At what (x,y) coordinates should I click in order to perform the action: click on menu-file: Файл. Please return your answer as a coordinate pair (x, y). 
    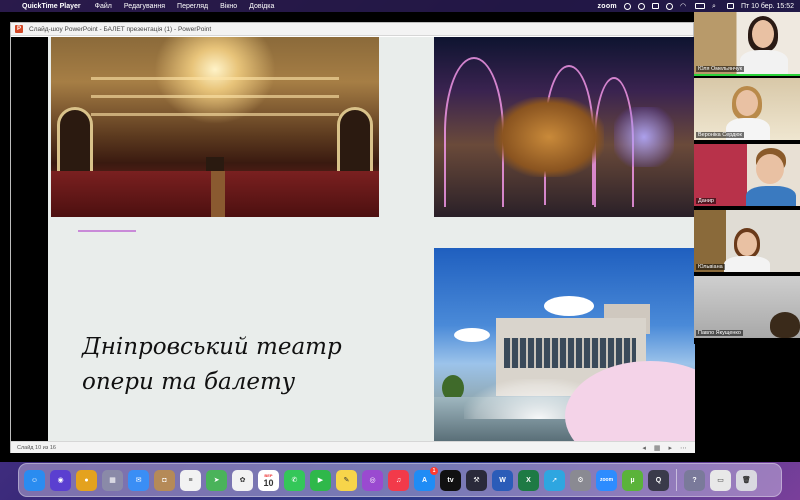
    Looking at the image, I should click on (103, 6).